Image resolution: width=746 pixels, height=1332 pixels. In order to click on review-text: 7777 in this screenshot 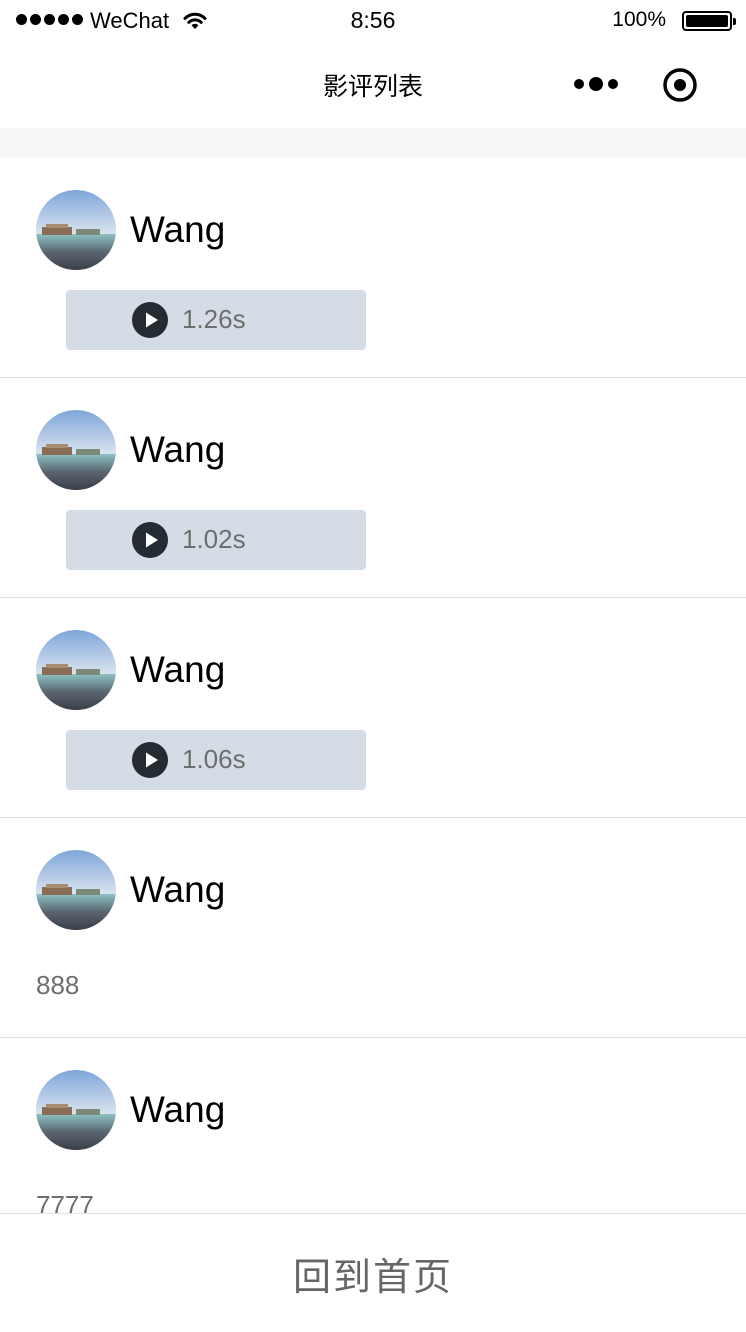, I will do `click(65, 1201)`.